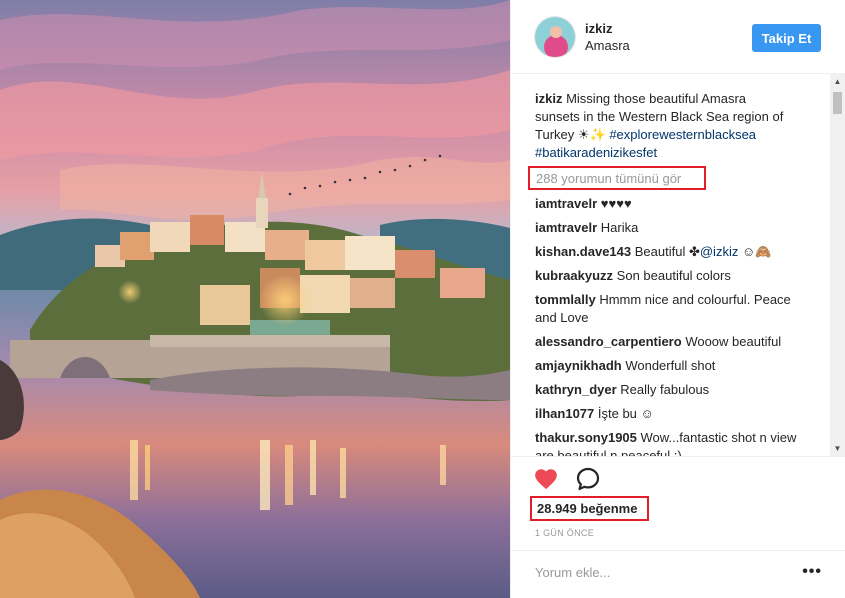  What do you see at coordinates (837, 265) in the screenshot?
I see `comments-scrollbar: ▲ ▼` at bounding box center [837, 265].